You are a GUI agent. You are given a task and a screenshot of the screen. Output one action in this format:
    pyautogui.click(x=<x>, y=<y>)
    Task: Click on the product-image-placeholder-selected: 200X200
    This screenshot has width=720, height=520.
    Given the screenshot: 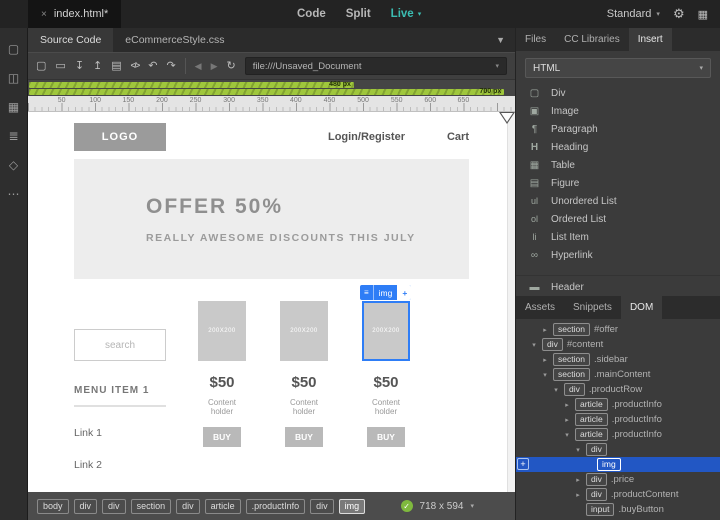 What is the action you would take?
    pyautogui.click(x=386, y=331)
    